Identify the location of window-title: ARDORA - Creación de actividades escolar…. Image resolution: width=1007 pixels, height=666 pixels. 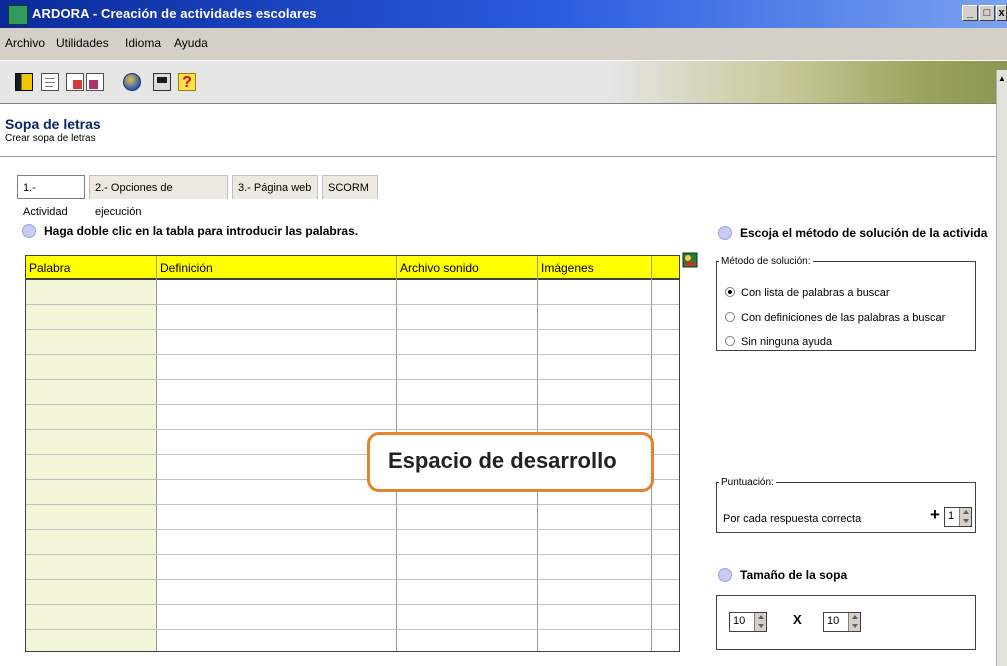
(174, 13).